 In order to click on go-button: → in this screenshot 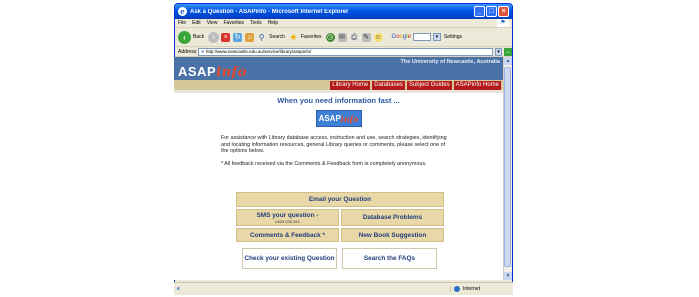, I will do `click(508, 51)`.